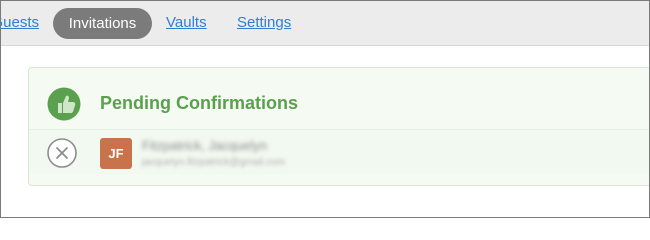 This screenshot has width=650, height=240. I want to click on nav-tab-invitations-label: Invitations, so click(102, 23).